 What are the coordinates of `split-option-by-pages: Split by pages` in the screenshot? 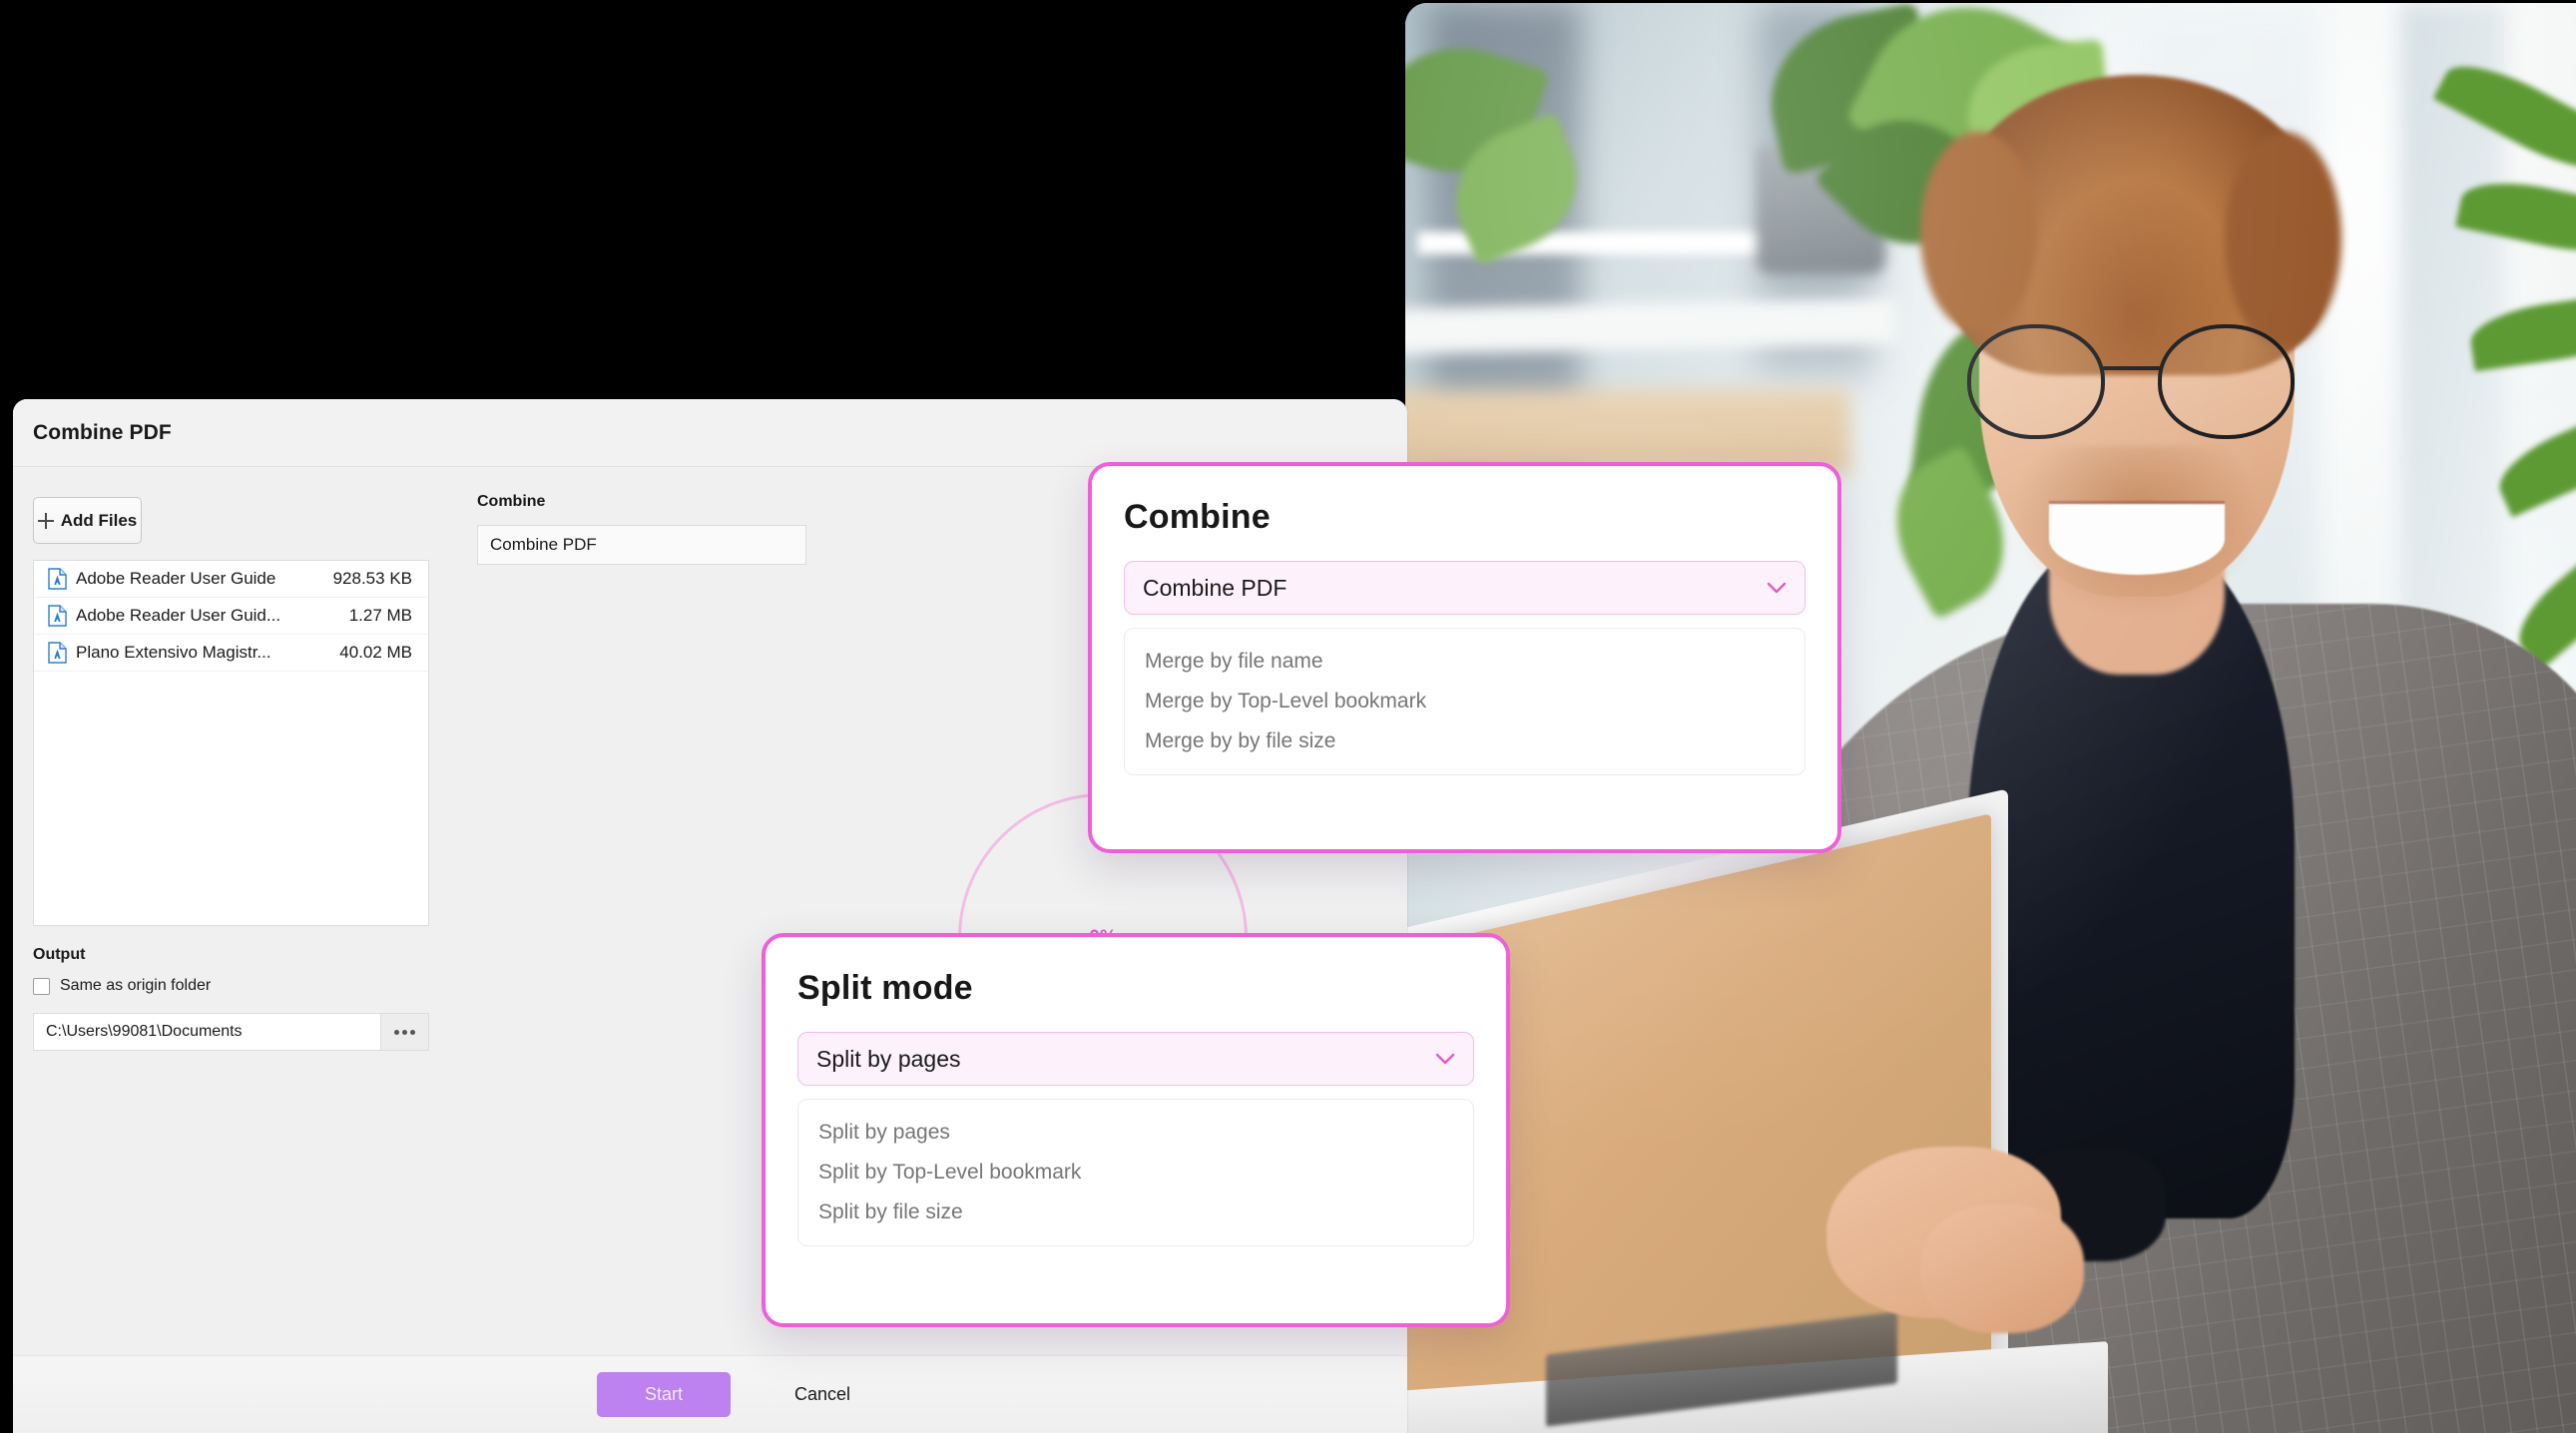 It's located at (1136, 1133).